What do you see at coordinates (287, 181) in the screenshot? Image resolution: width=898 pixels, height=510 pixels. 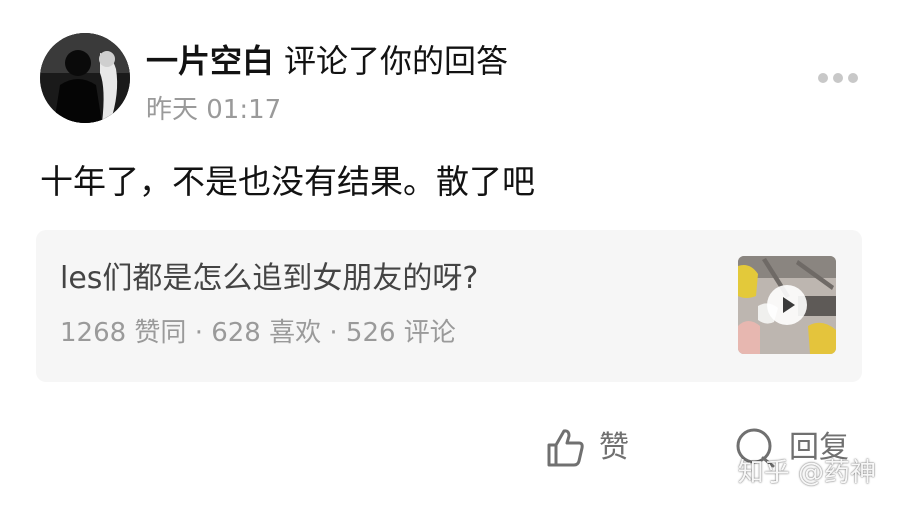 I see `comment-text: 十年了，不是也没有结果。散了吧` at bounding box center [287, 181].